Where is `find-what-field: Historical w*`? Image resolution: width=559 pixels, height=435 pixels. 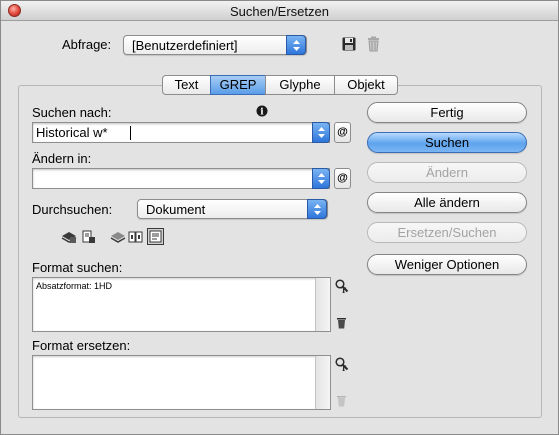
find-what-field: Historical w* is located at coordinates (181, 132).